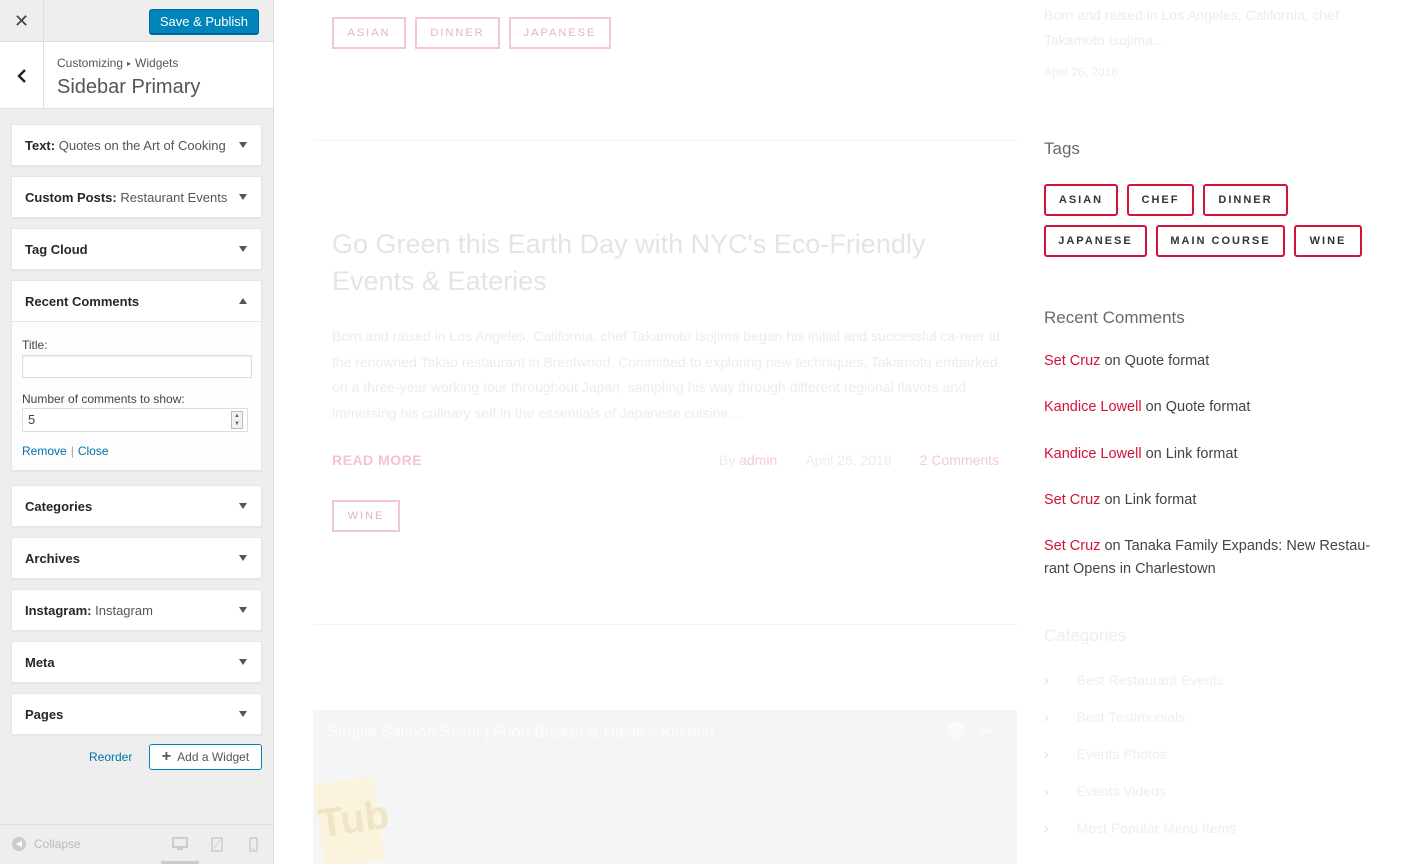  Describe the element at coordinates (1105, 754) in the screenshot. I see `category-item: › Events Photos` at that location.